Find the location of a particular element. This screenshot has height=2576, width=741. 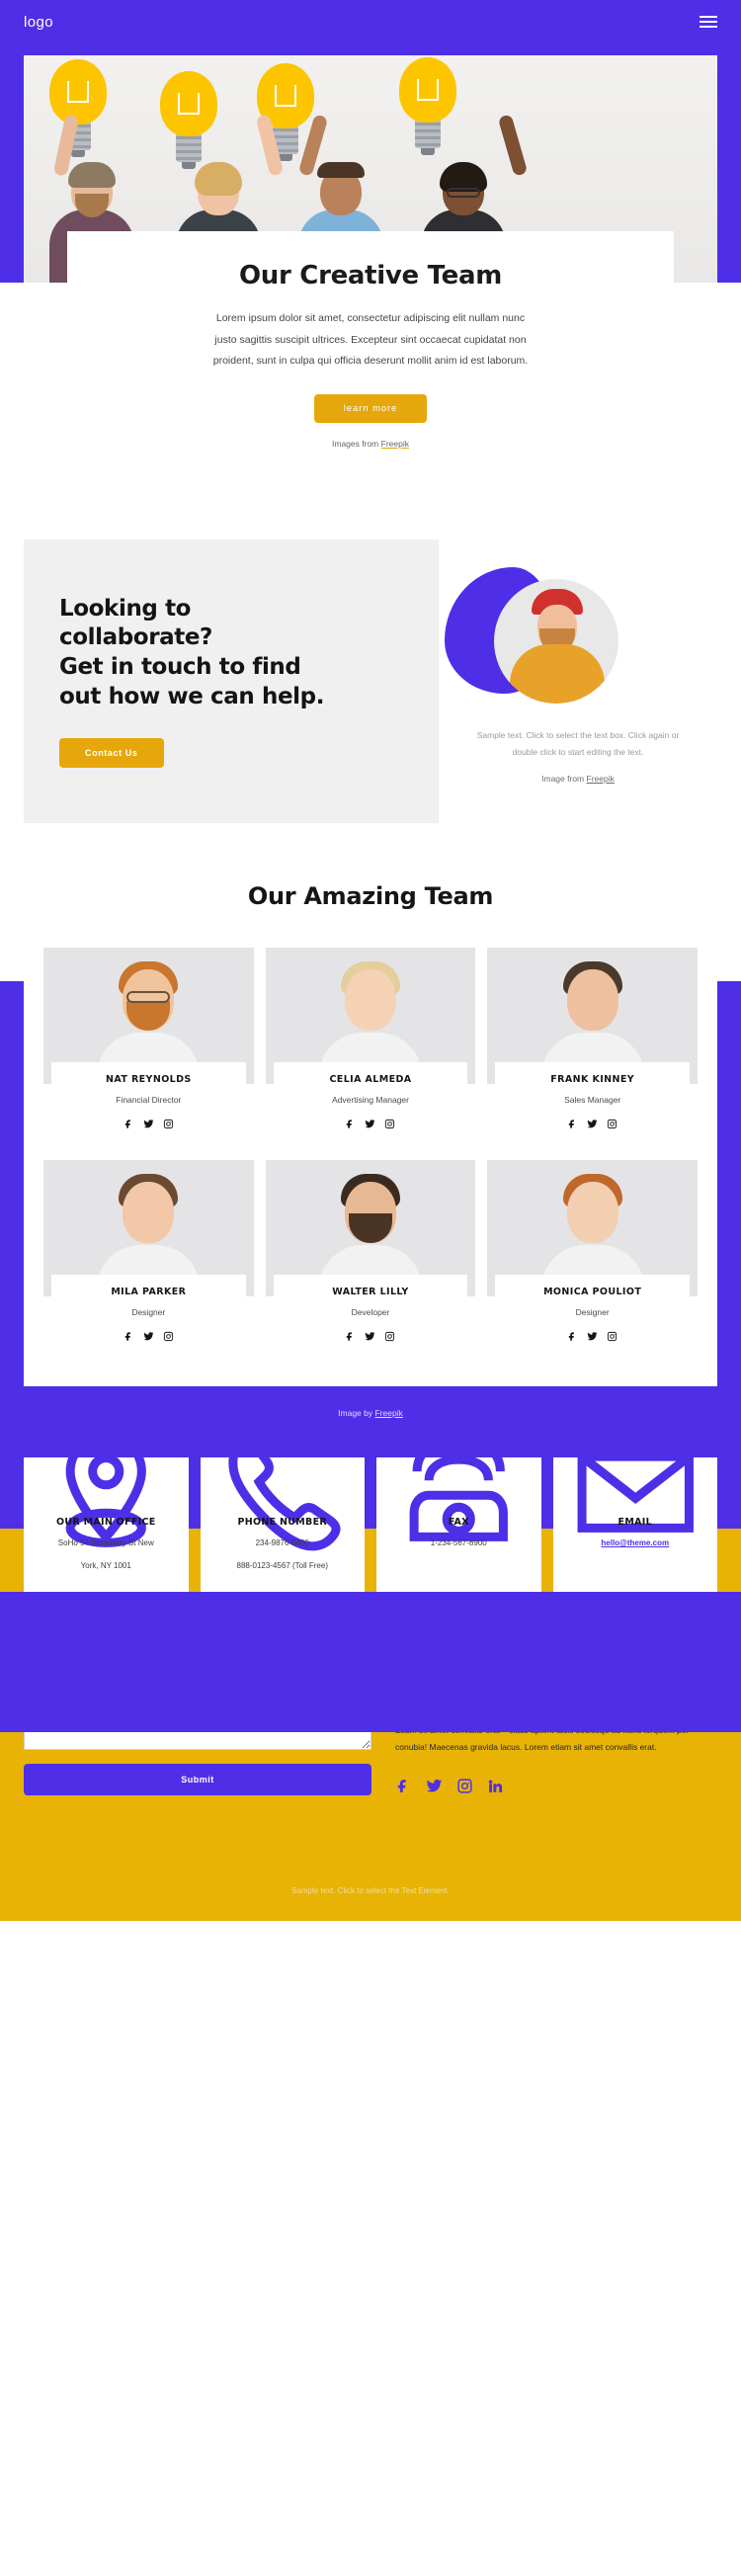

credit-prefix: Image from is located at coordinates (564, 779).